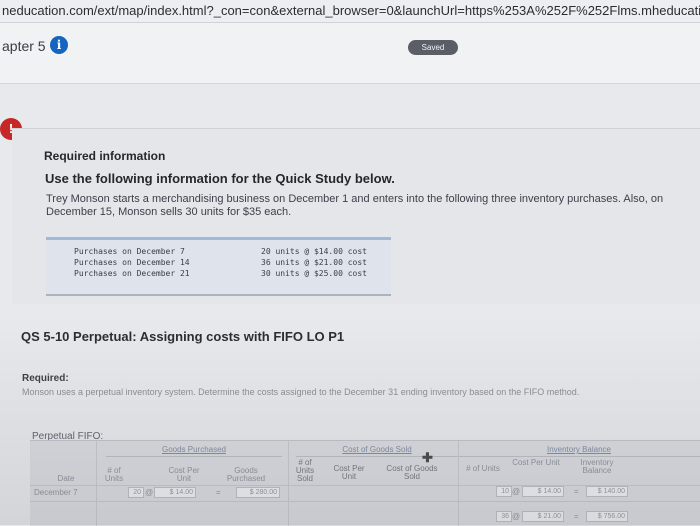 This screenshot has height=526, width=700. Describe the element at coordinates (59, 45) in the screenshot. I see `info-icon: i` at that location.